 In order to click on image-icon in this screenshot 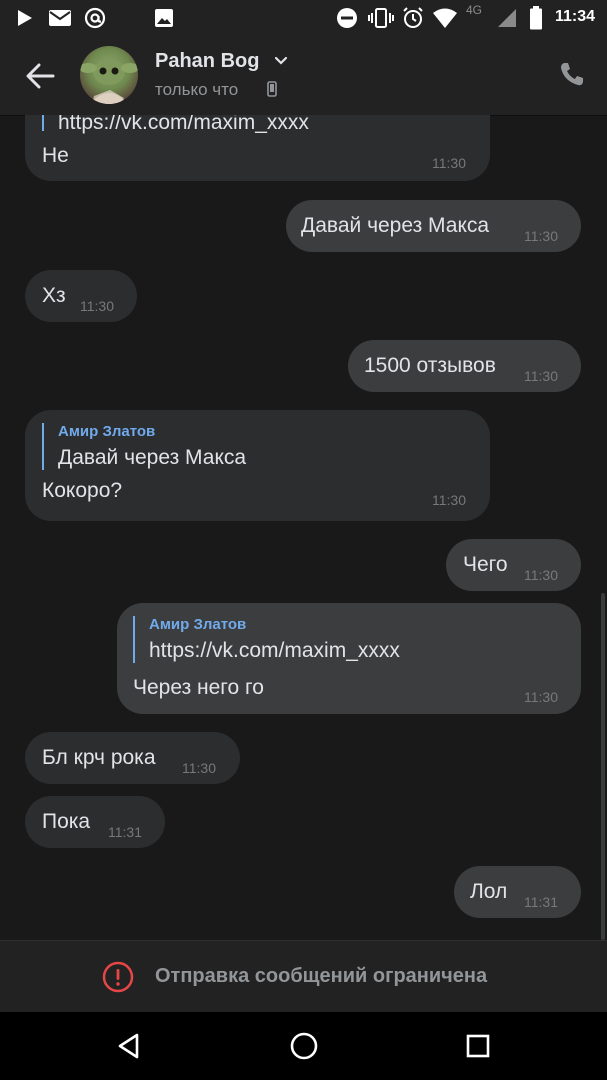, I will do `click(164, 18)`.